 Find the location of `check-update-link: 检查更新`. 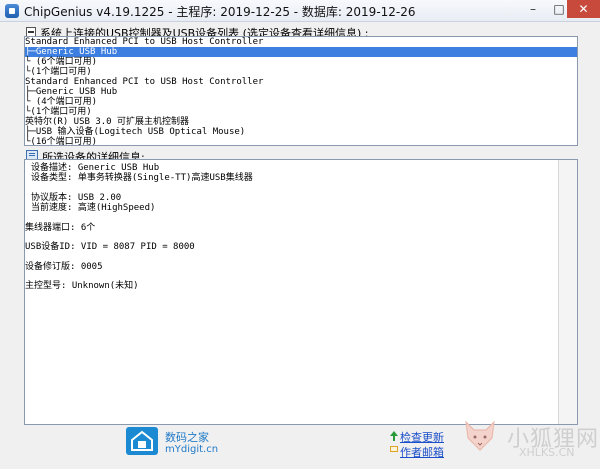

check-update-link: 检查更新 is located at coordinates (422, 437).